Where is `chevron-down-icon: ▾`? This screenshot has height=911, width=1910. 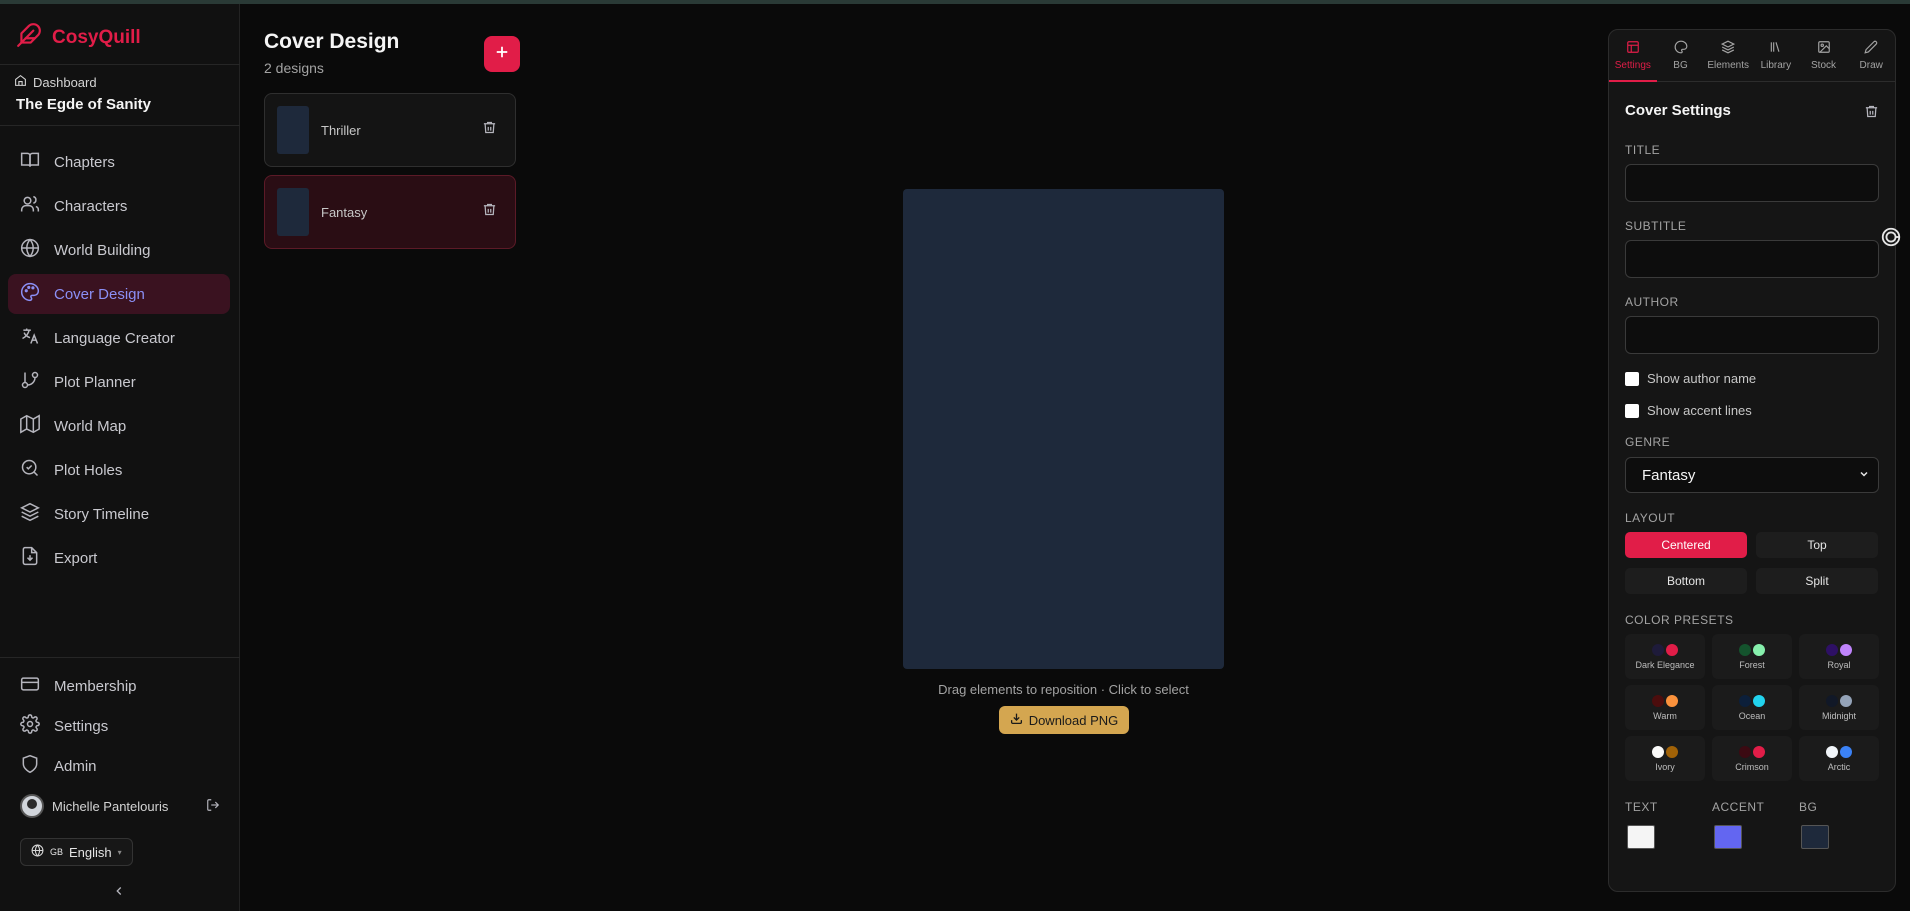 chevron-down-icon: ▾ is located at coordinates (119, 852).